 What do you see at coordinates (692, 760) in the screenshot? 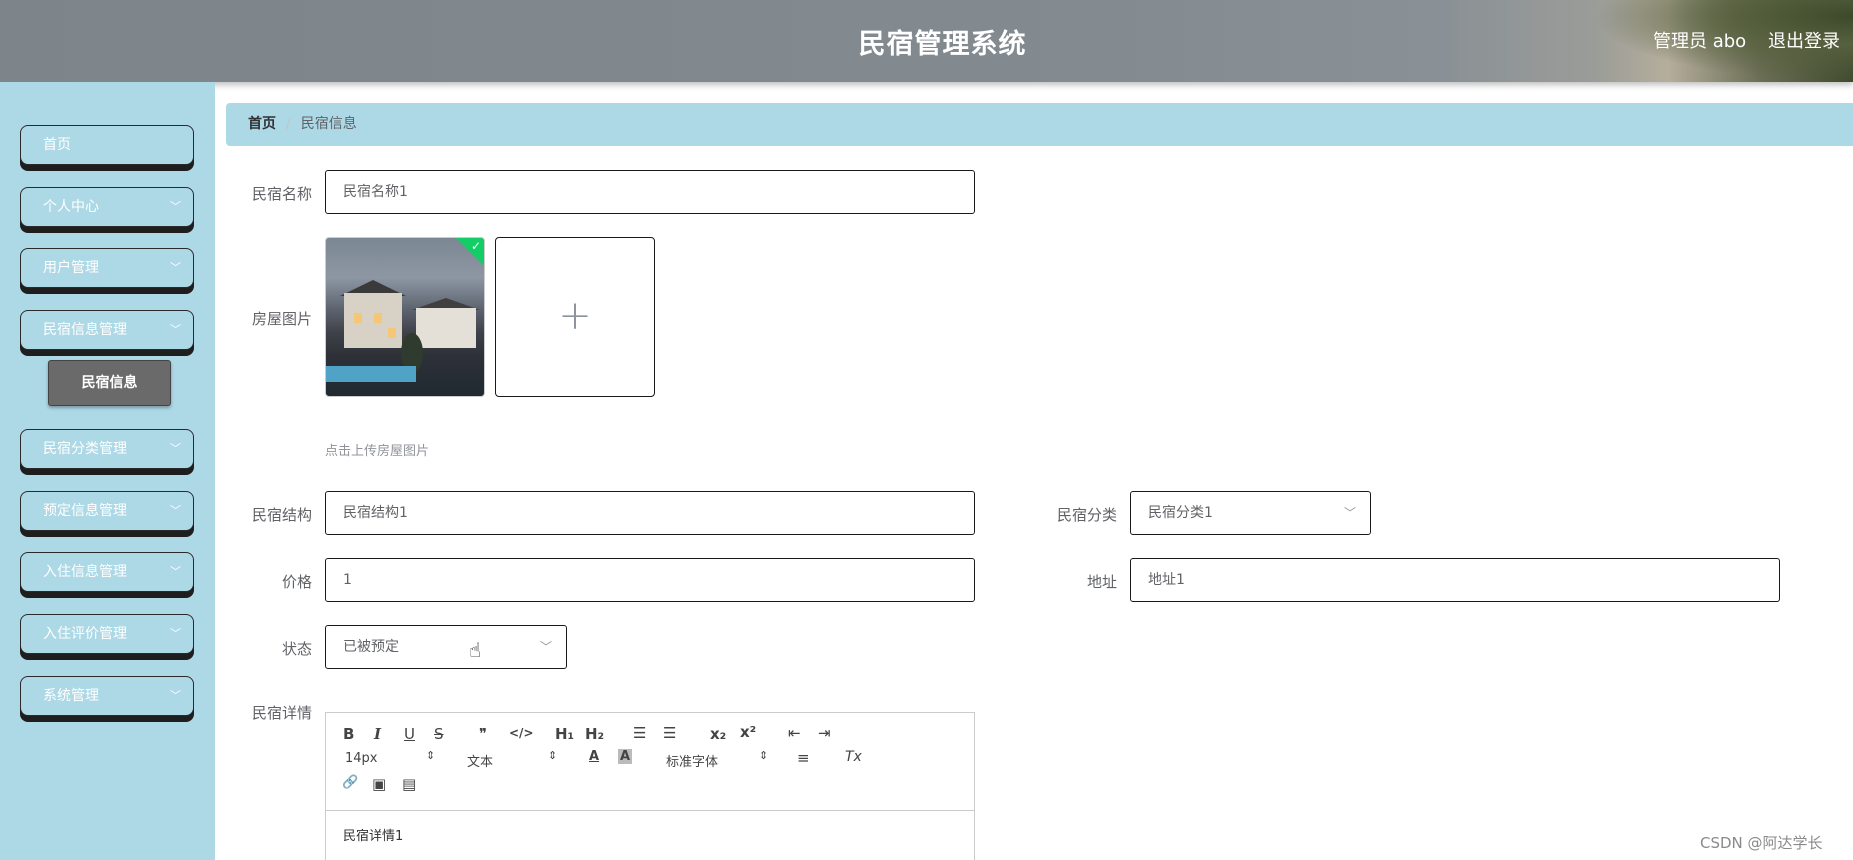
I see `font-family-select: 标准字体` at bounding box center [692, 760].